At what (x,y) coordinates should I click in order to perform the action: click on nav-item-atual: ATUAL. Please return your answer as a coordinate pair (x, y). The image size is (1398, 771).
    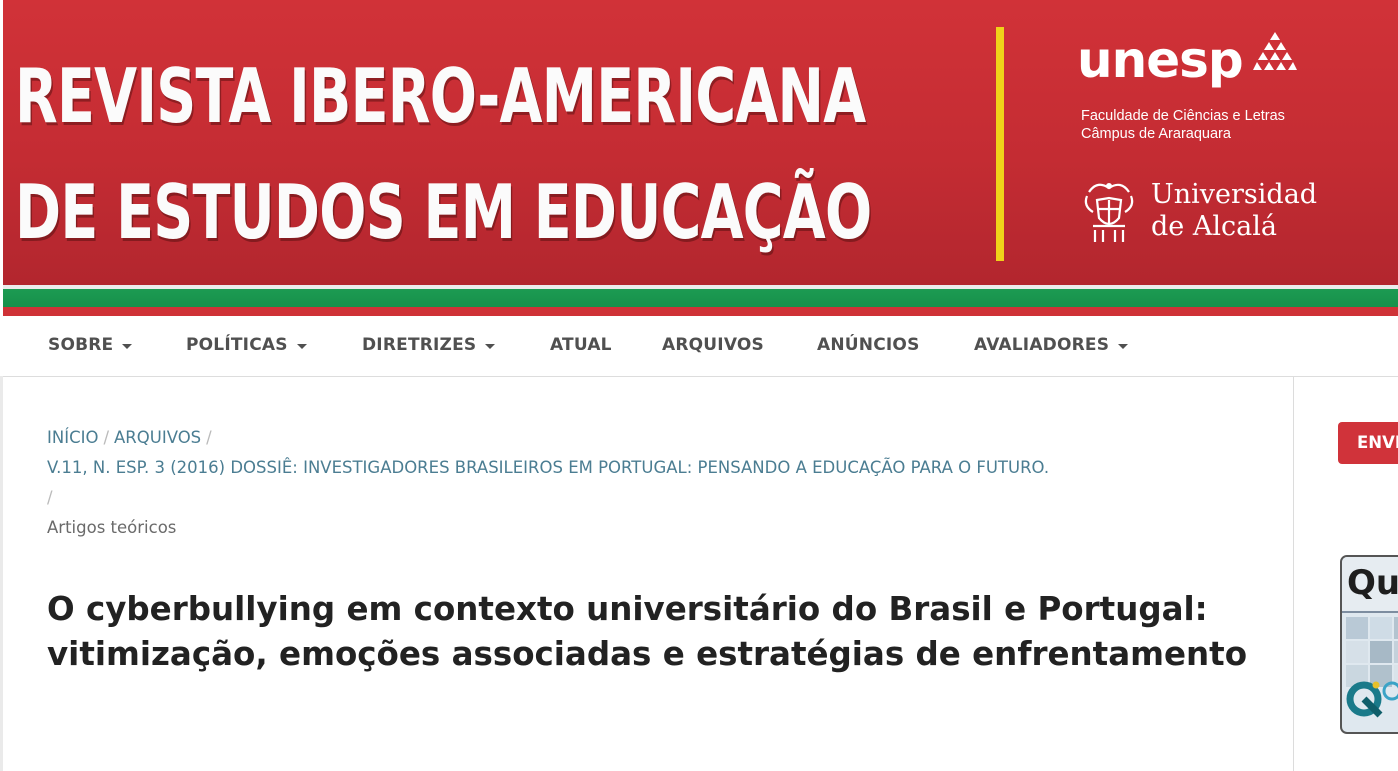
    Looking at the image, I should click on (581, 345).